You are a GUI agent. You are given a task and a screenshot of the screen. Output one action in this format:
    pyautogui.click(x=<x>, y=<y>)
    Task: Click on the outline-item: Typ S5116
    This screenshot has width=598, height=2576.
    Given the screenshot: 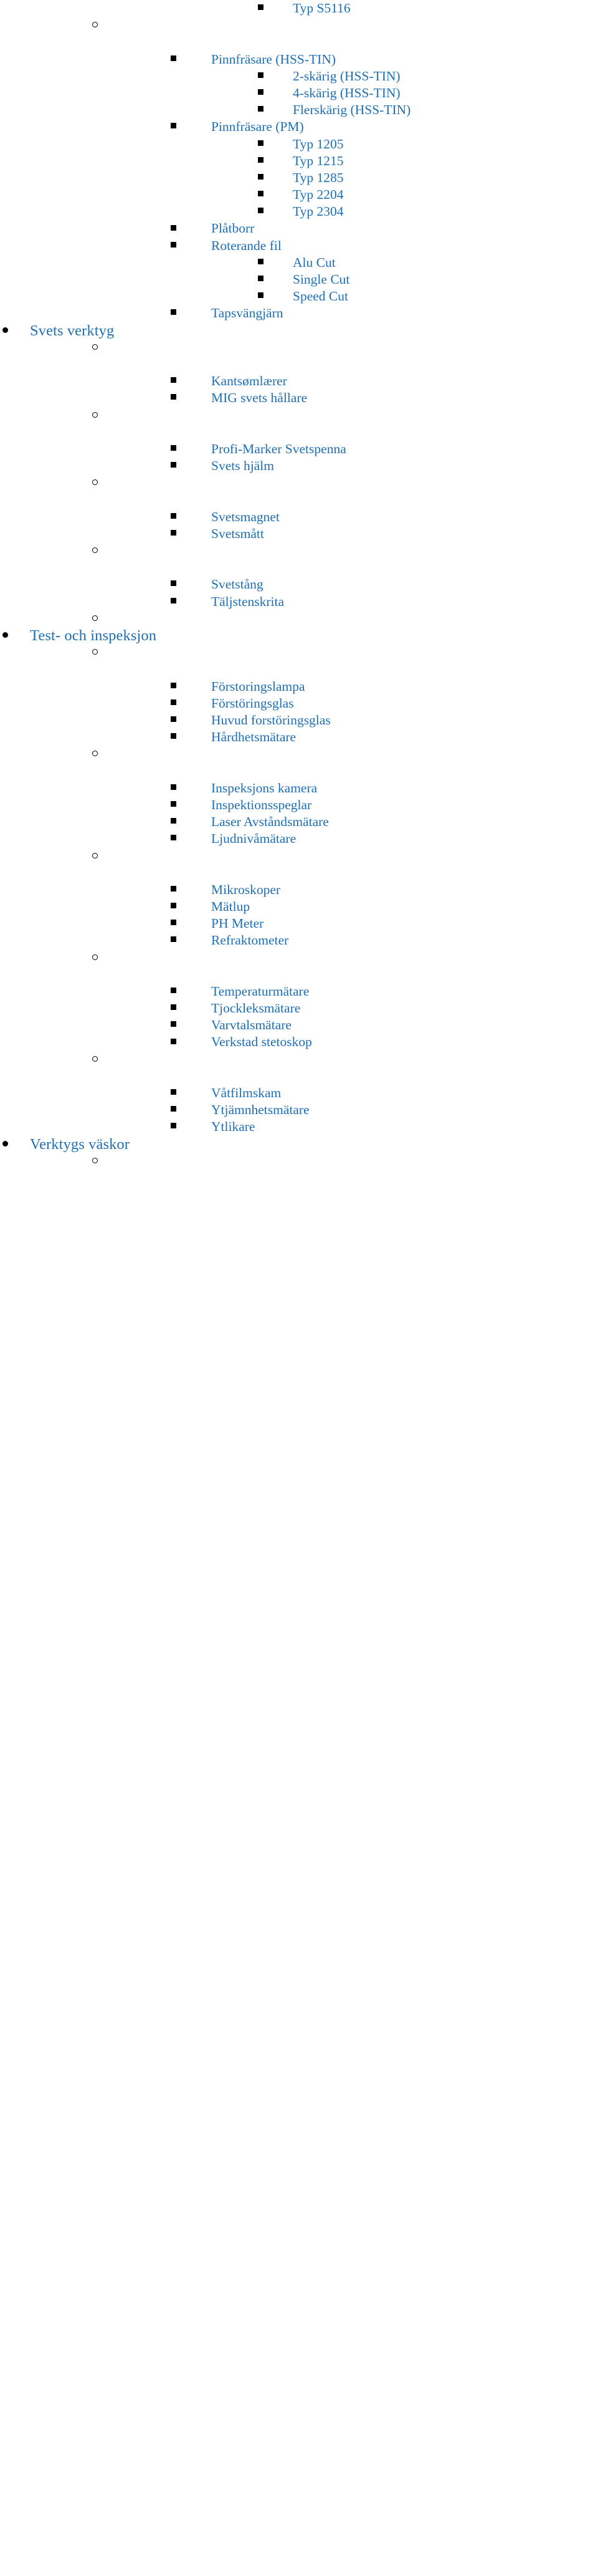 What is the action you would take?
    pyautogui.click(x=299, y=8)
    